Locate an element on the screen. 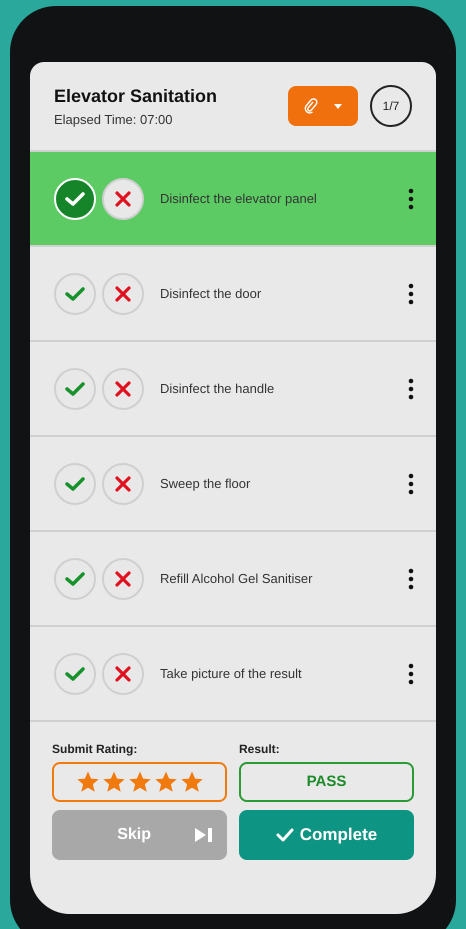 This screenshot has height=929, width=466. task-label: Sweep the floor is located at coordinates (206, 483).